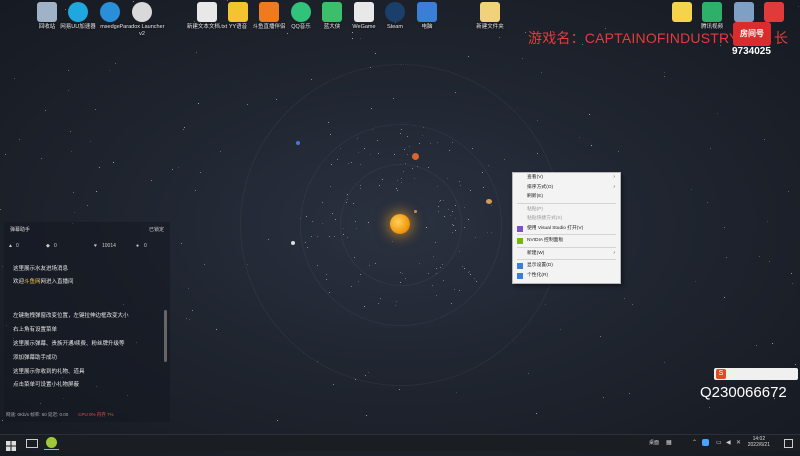  I want to click on taskbar: 桌面 ▦ ⌃ ▭ ◀ ✕ 14:02 2022/6/21, so click(400, 442).